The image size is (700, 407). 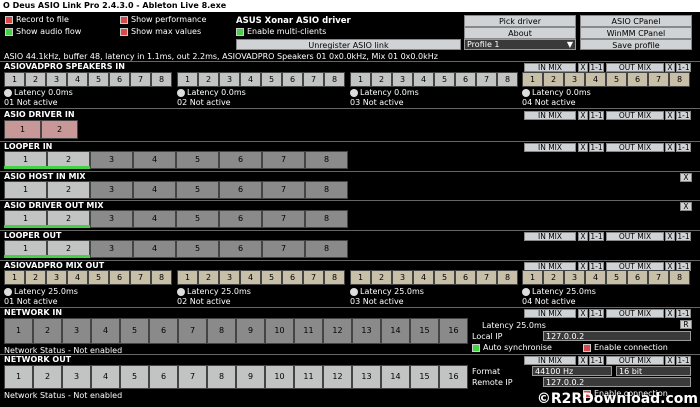 I want to click on network-in-channel-16: 16, so click(x=453, y=331).